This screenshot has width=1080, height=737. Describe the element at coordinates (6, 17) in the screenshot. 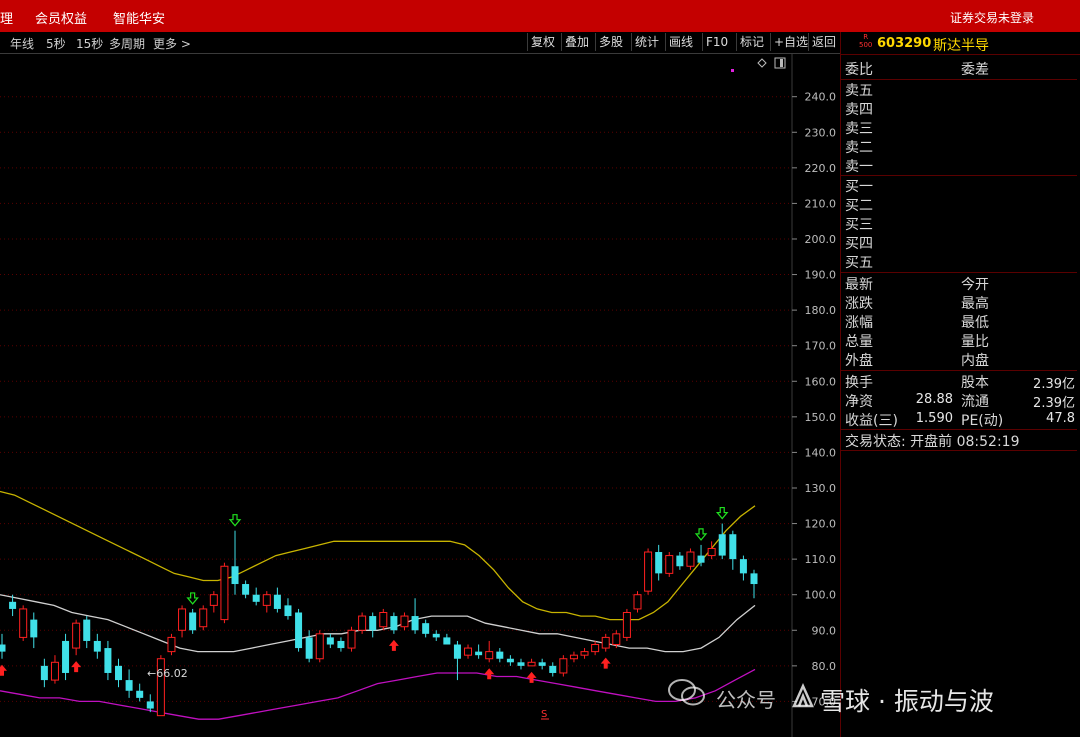

I see `menu-item-truncated: 理` at that location.